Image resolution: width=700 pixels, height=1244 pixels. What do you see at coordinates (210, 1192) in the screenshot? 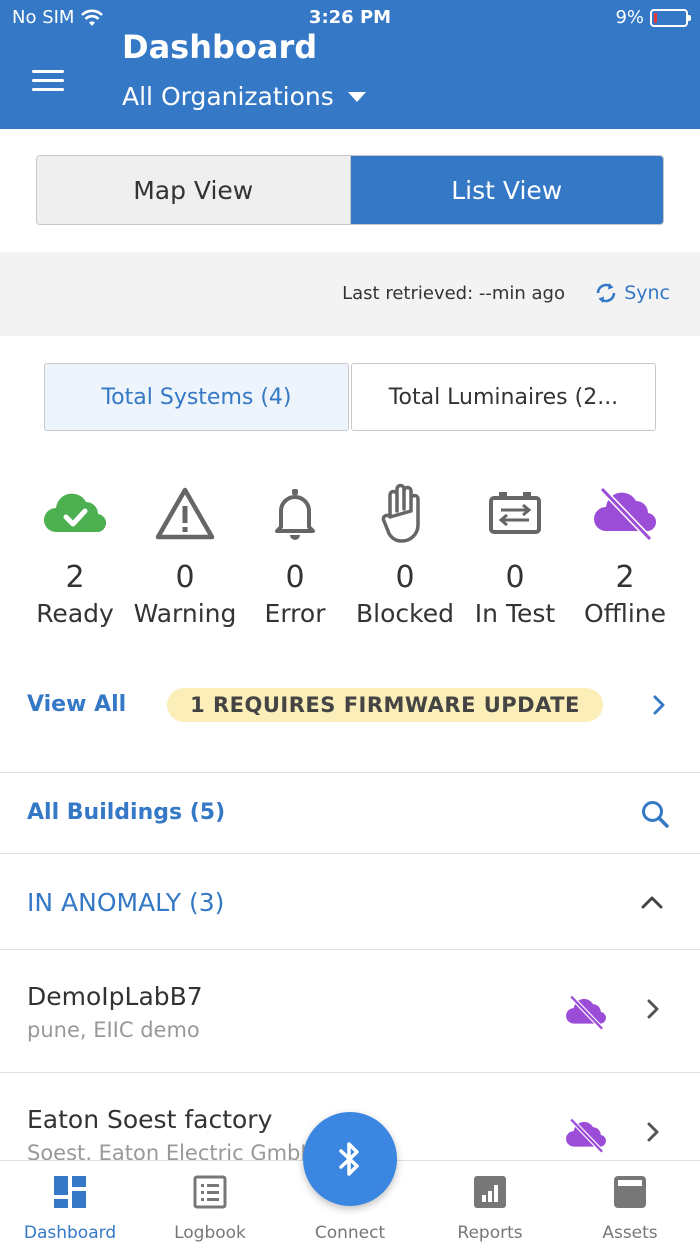
I see `logbook-icon` at bounding box center [210, 1192].